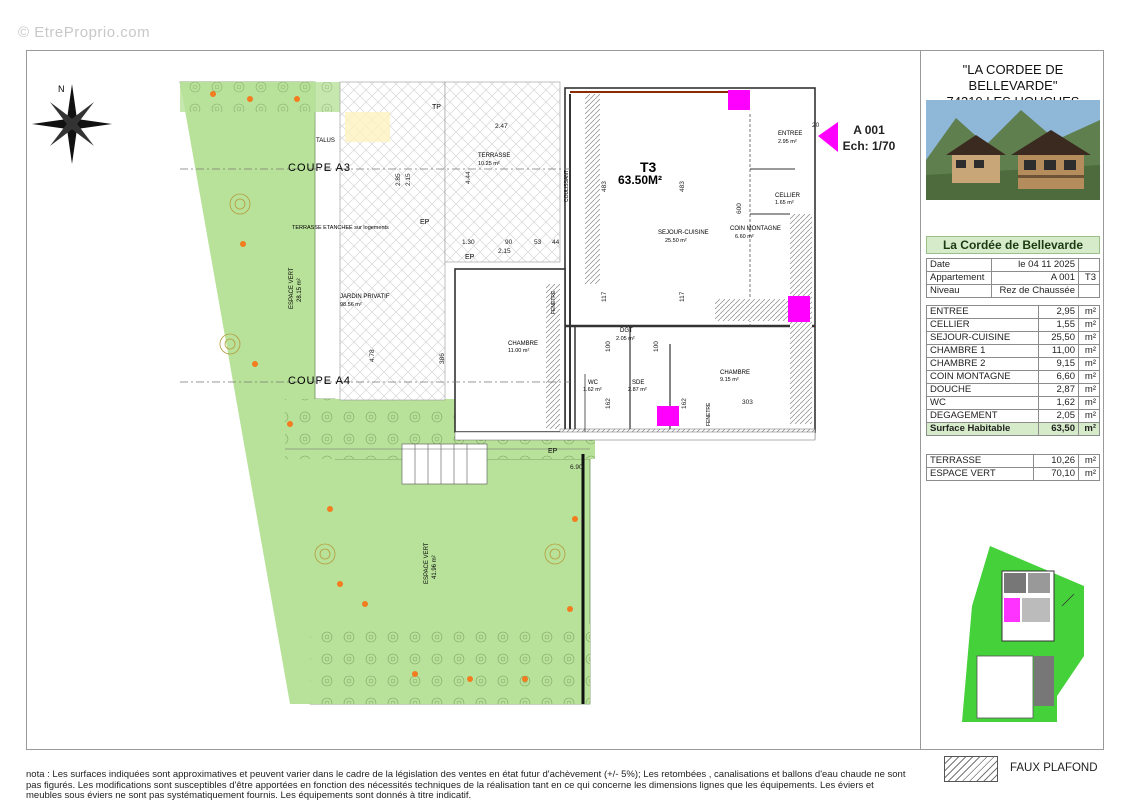 This screenshot has width=1132, height=802. Describe the element at coordinates (920, 400) in the screenshot. I see `title-block-divider` at that location.